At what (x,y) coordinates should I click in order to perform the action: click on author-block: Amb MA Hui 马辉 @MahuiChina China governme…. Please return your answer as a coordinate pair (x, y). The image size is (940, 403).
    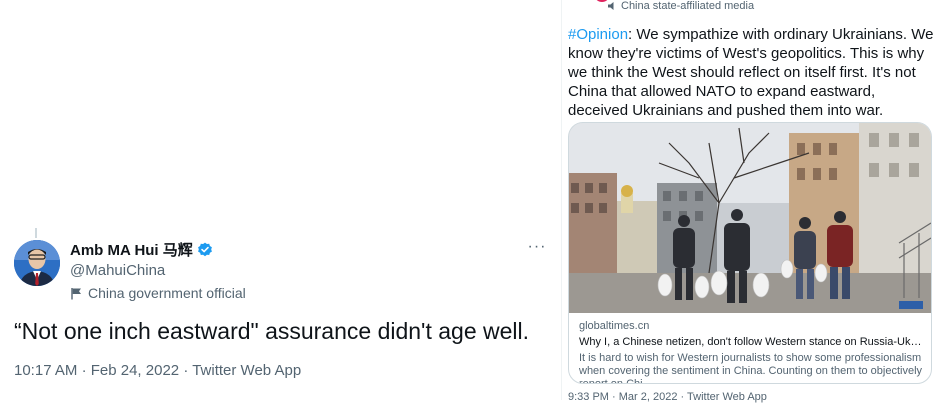
    Looking at the image, I should click on (158, 270).